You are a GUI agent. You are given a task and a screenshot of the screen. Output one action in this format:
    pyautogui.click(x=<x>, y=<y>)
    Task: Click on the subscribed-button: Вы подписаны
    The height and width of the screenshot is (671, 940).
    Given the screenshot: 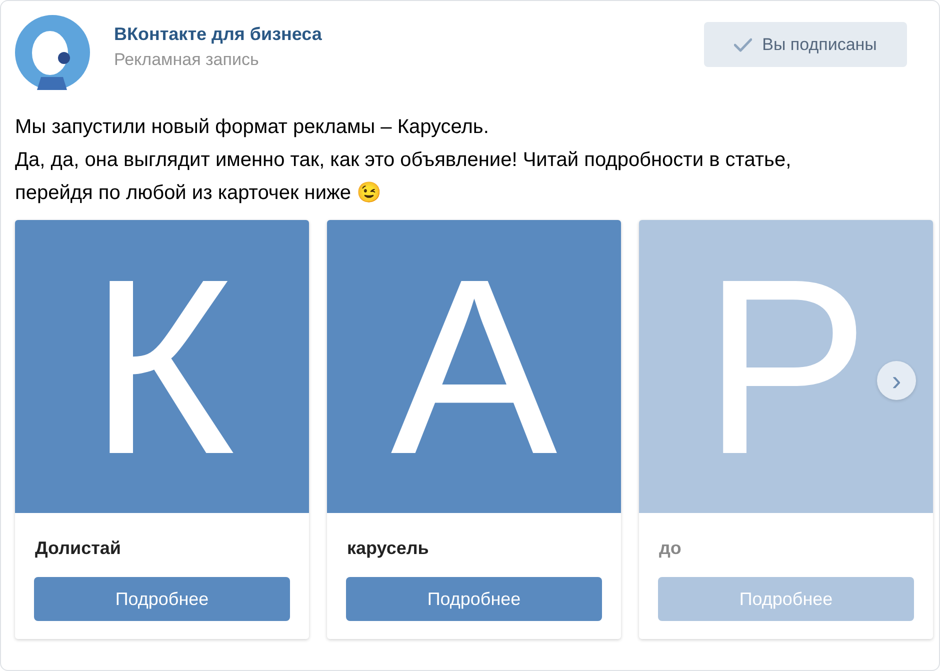 What is the action you would take?
    pyautogui.click(x=805, y=44)
    